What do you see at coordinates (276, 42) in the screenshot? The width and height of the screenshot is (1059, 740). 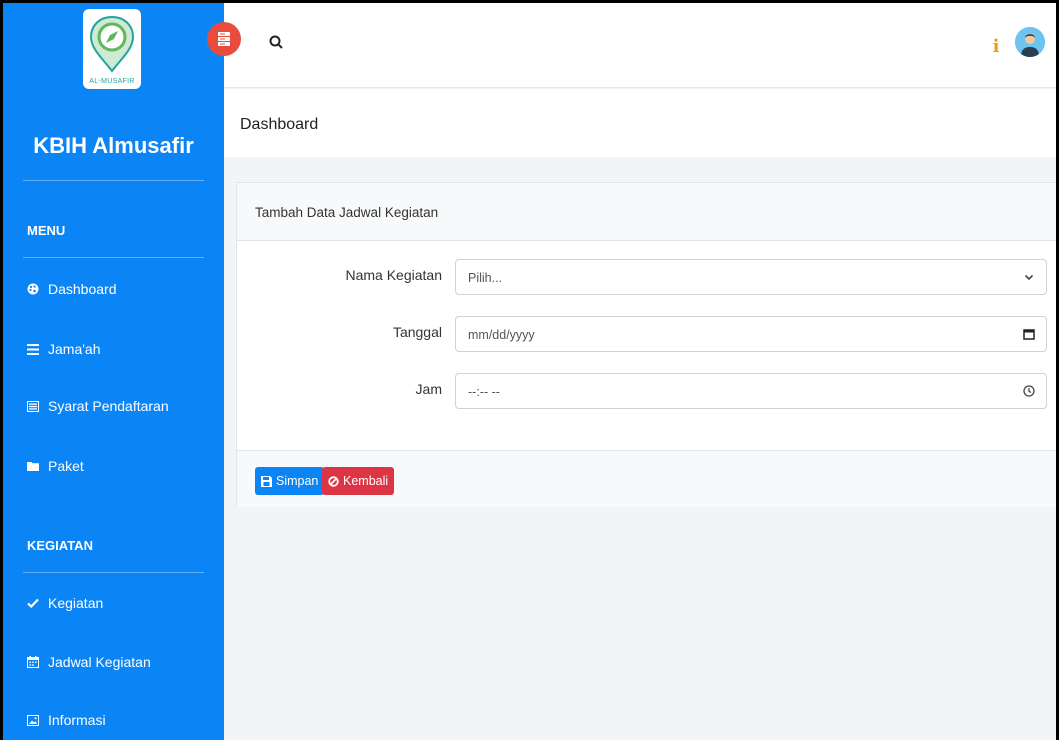 I see `search-icon` at bounding box center [276, 42].